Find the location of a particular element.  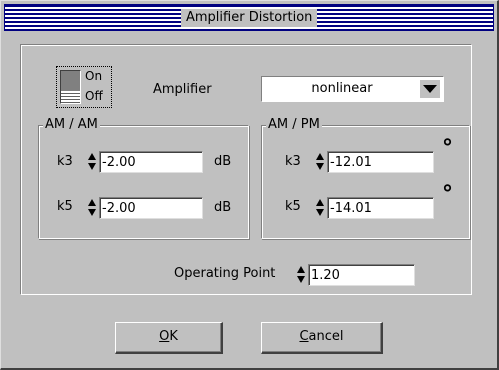

operating-point-spinner is located at coordinates (301, 275).